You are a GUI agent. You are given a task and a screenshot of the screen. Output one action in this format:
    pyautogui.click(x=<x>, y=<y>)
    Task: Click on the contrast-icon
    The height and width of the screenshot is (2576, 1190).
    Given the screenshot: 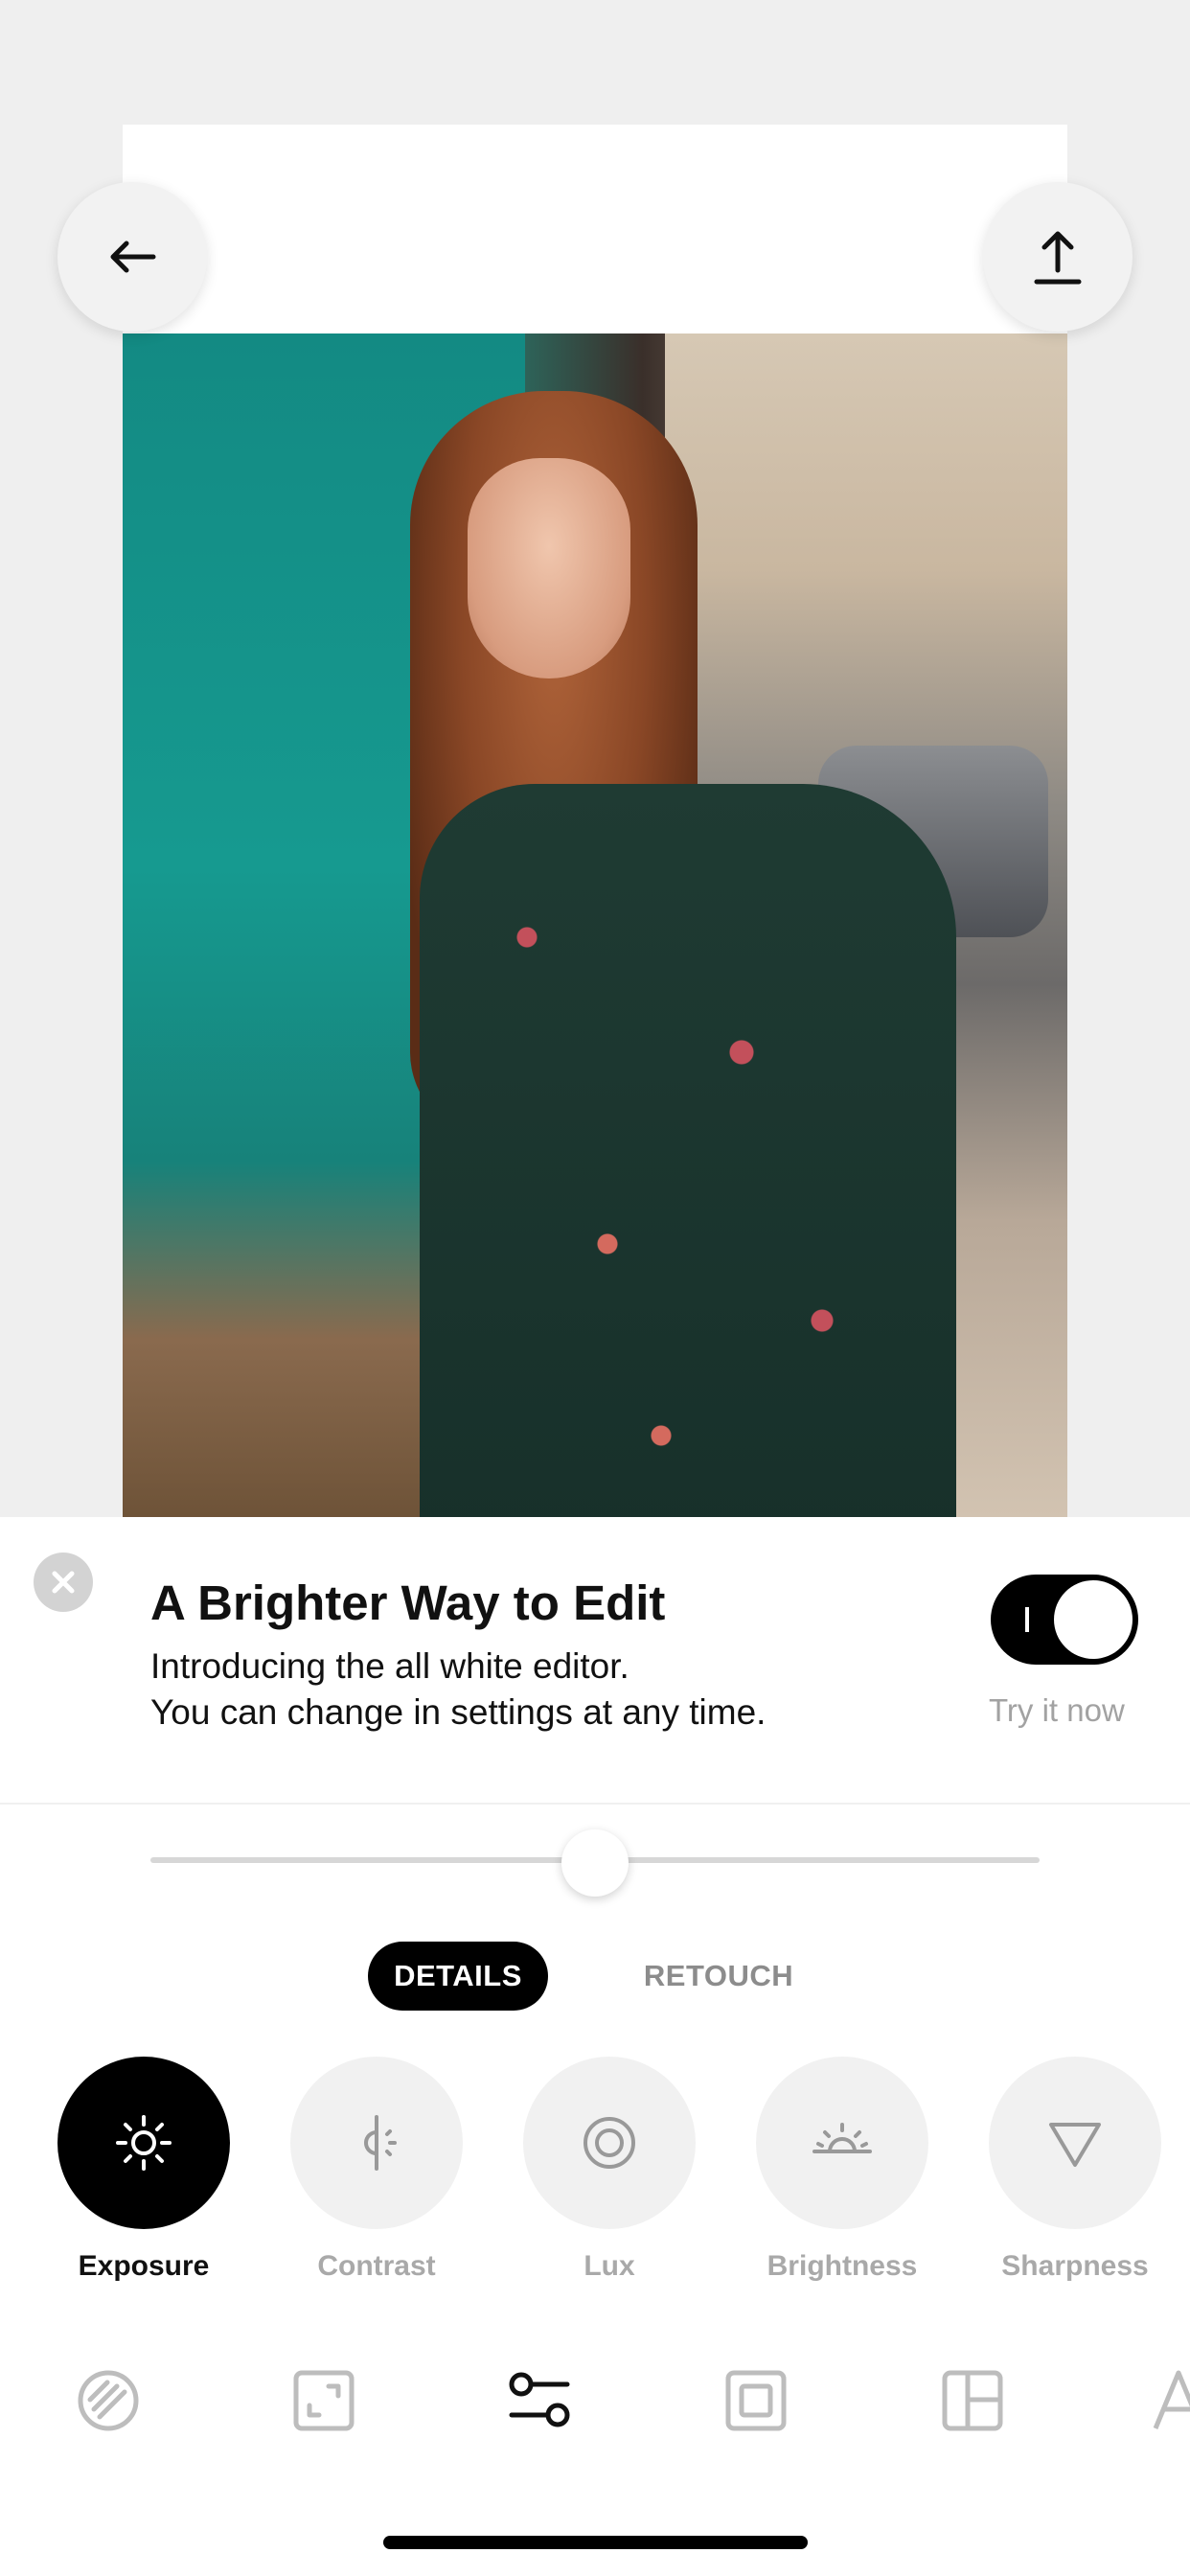 What is the action you would take?
    pyautogui.click(x=381, y=2143)
    